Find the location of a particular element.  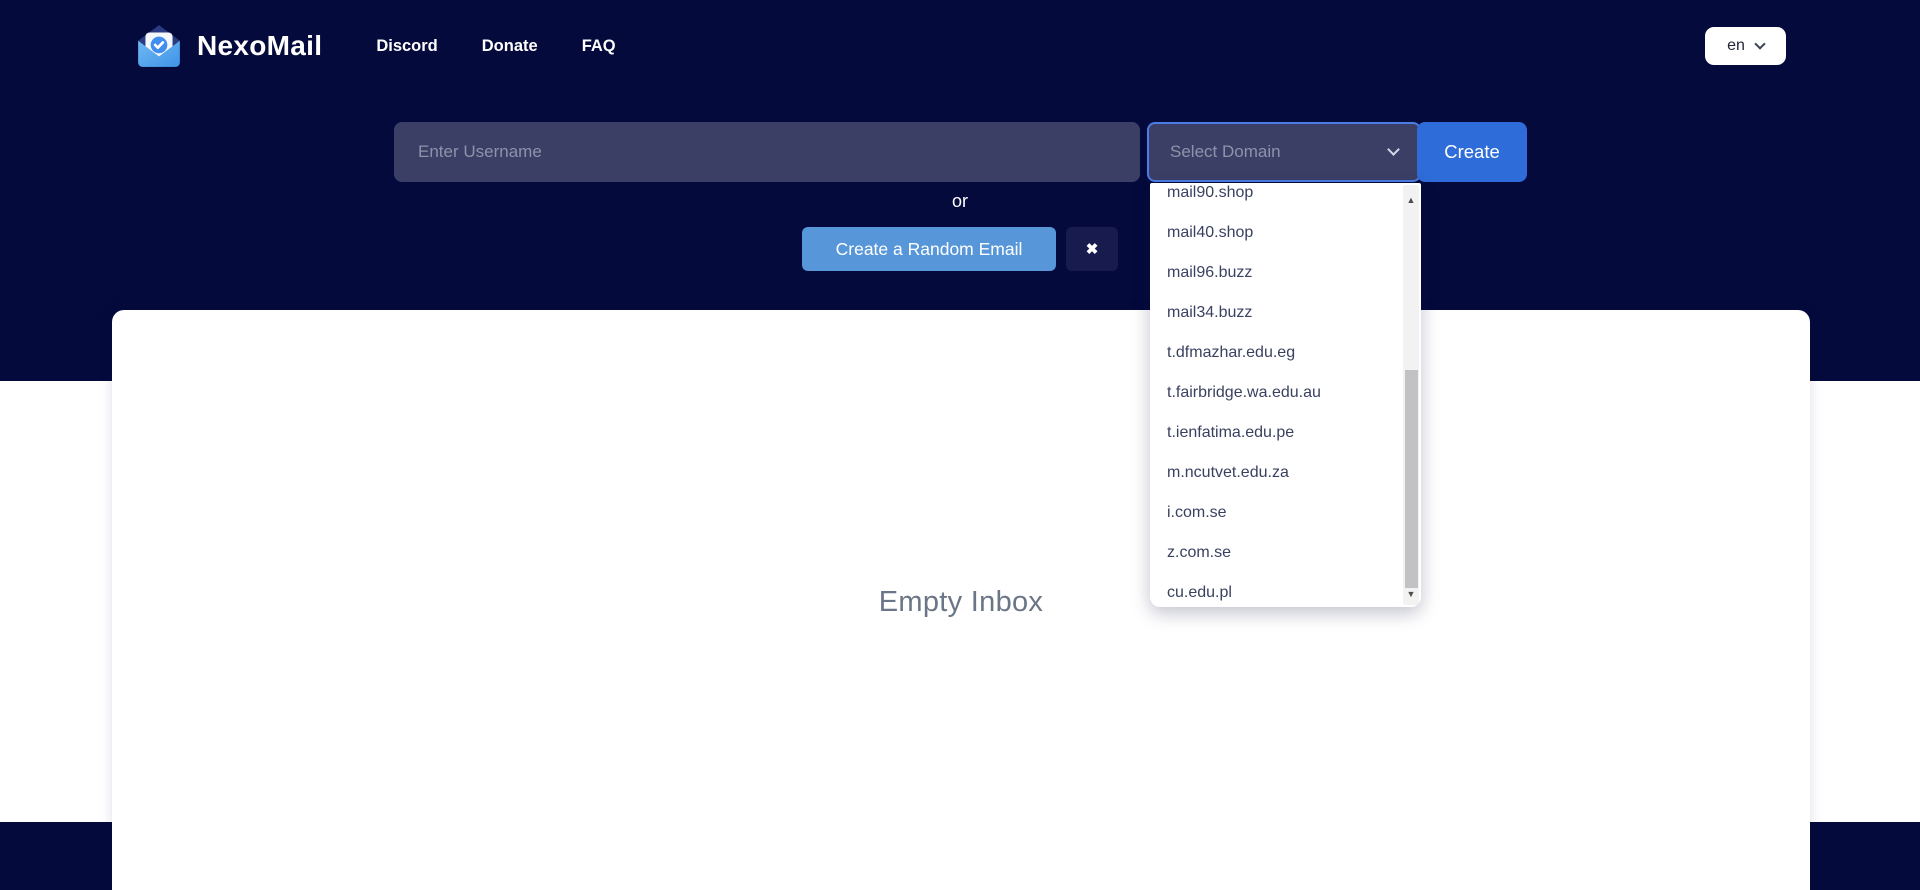

nav-link-donate: Donate is located at coordinates (510, 46).